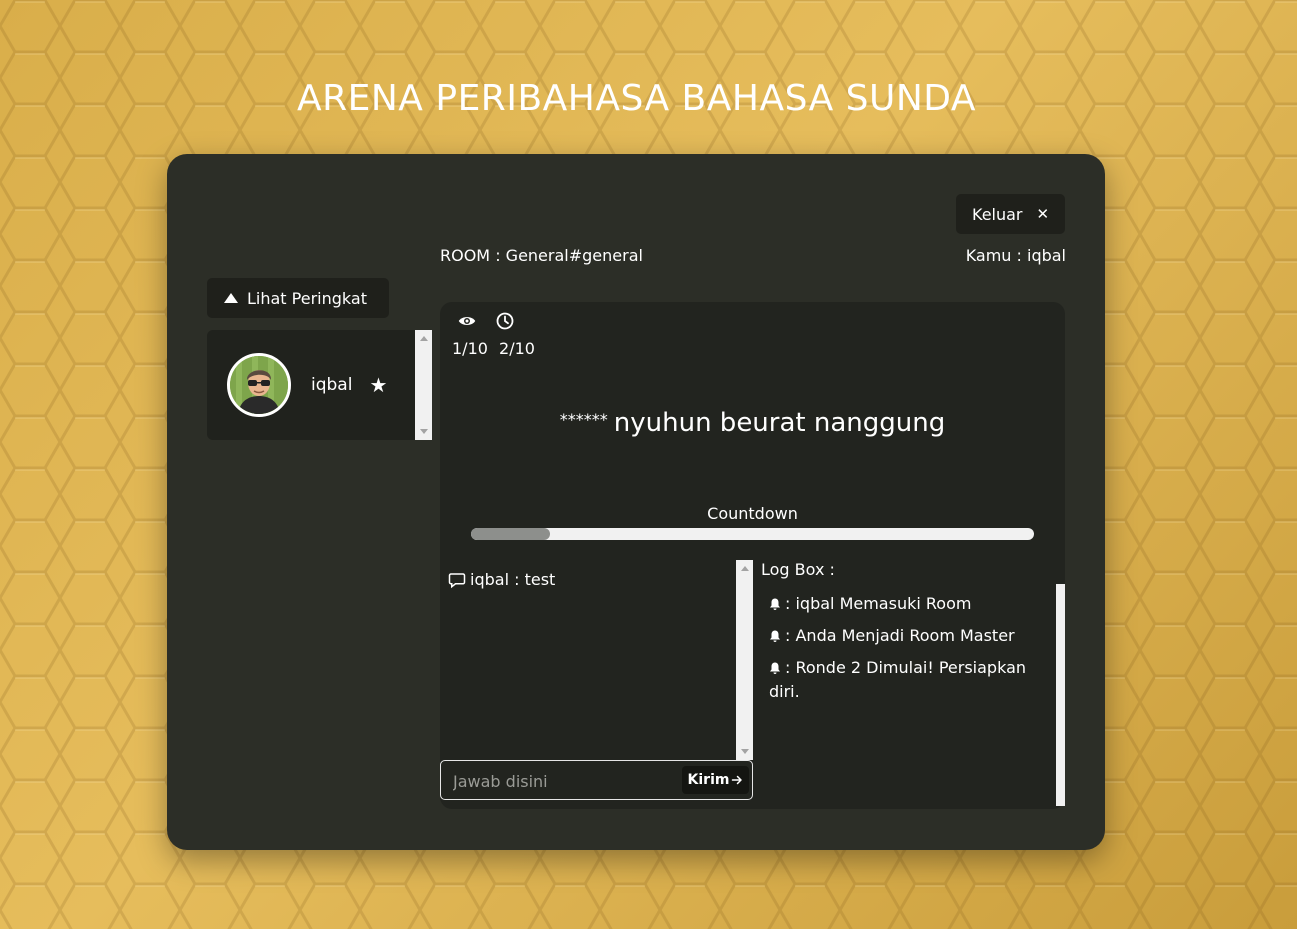 This screenshot has height=929, width=1297. I want to click on exit-button: Keluar ✕, so click(1010, 214).